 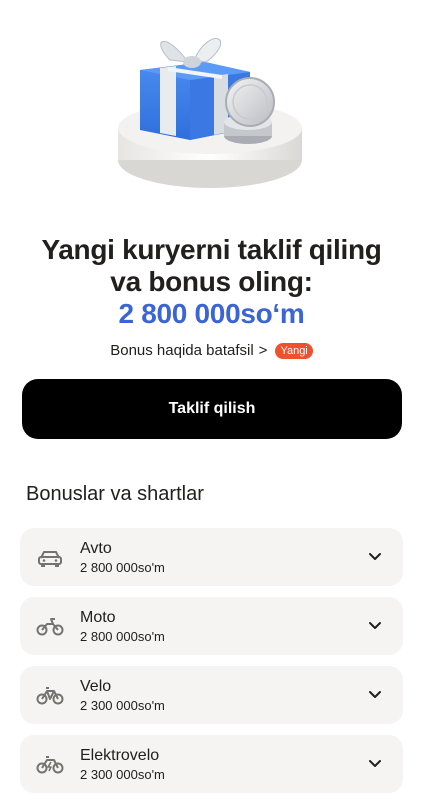 What do you see at coordinates (98, 617) in the screenshot?
I see `card-title: Moto` at bounding box center [98, 617].